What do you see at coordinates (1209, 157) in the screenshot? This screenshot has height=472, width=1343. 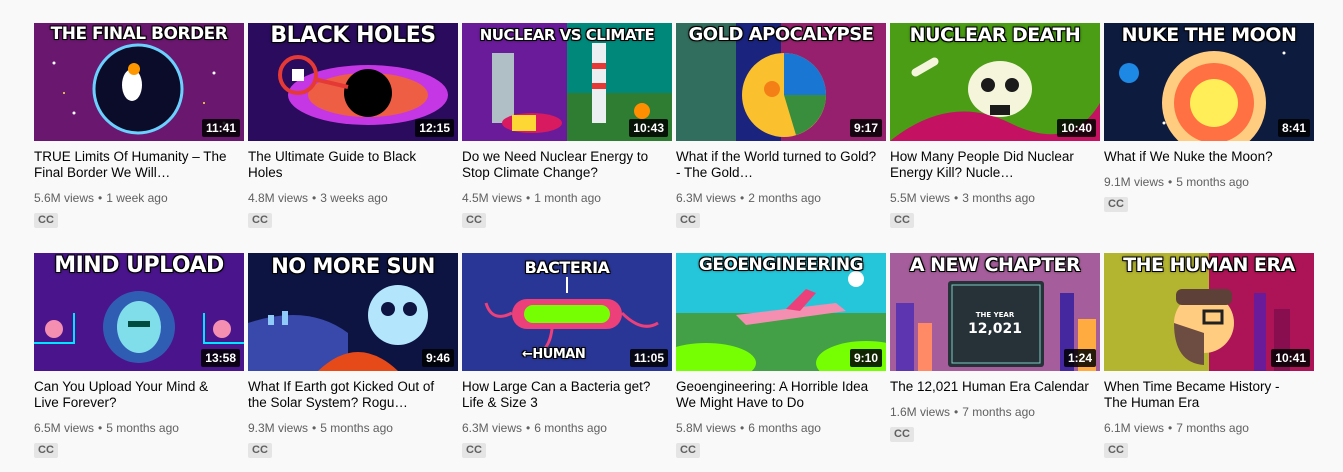 I see `video-title: What if We Nuke the Moon?` at bounding box center [1209, 157].